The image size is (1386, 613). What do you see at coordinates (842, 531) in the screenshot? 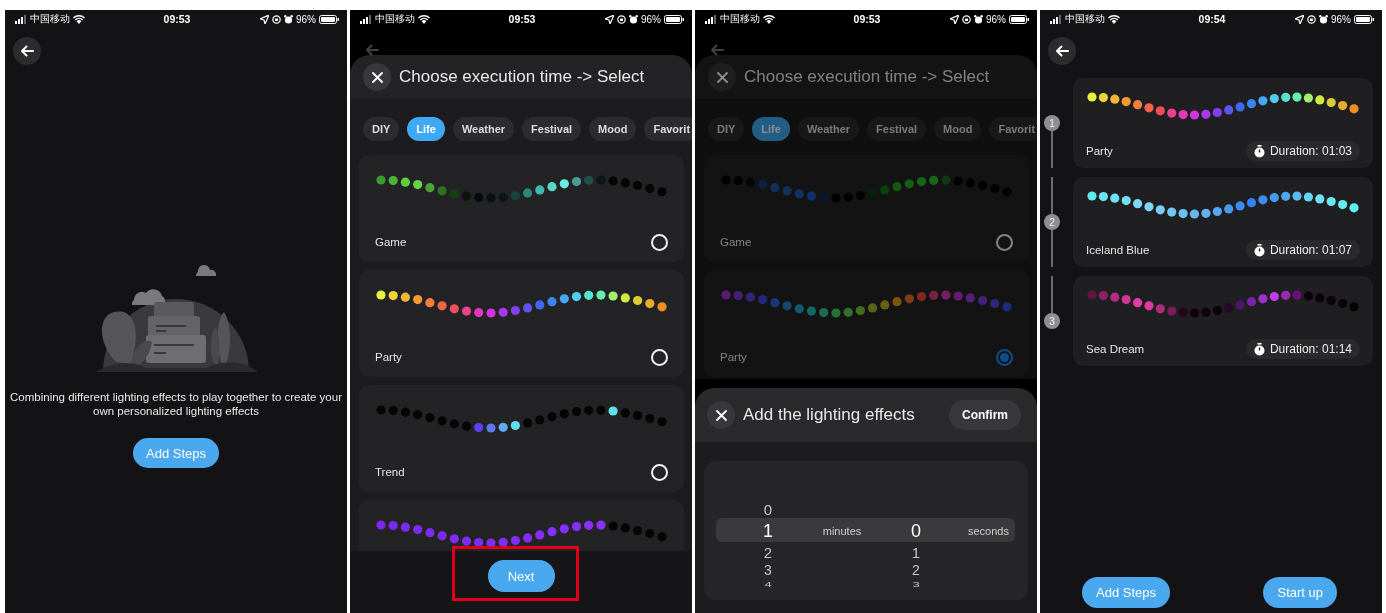
I see `picker-unit: minutes` at bounding box center [842, 531].